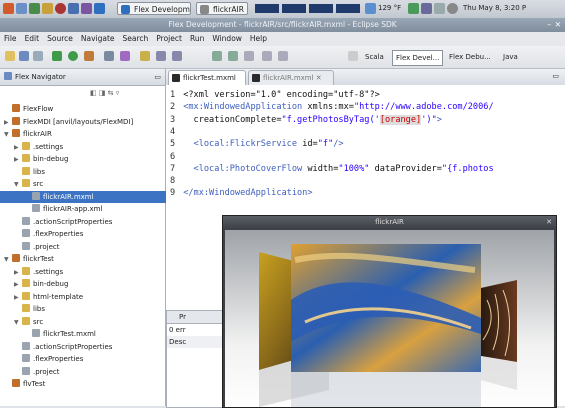 The height and width of the screenshot is (408, 565). I want to click on tree-item: FlexFlow, so click(84, 109).